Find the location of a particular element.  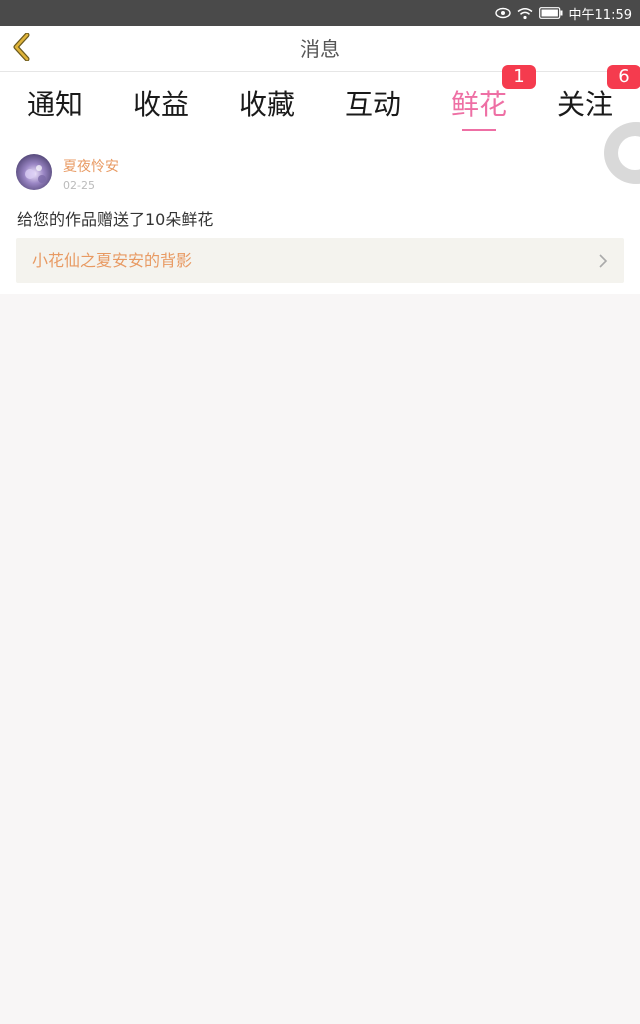

battery-icon is located at coordinates (550, 13).